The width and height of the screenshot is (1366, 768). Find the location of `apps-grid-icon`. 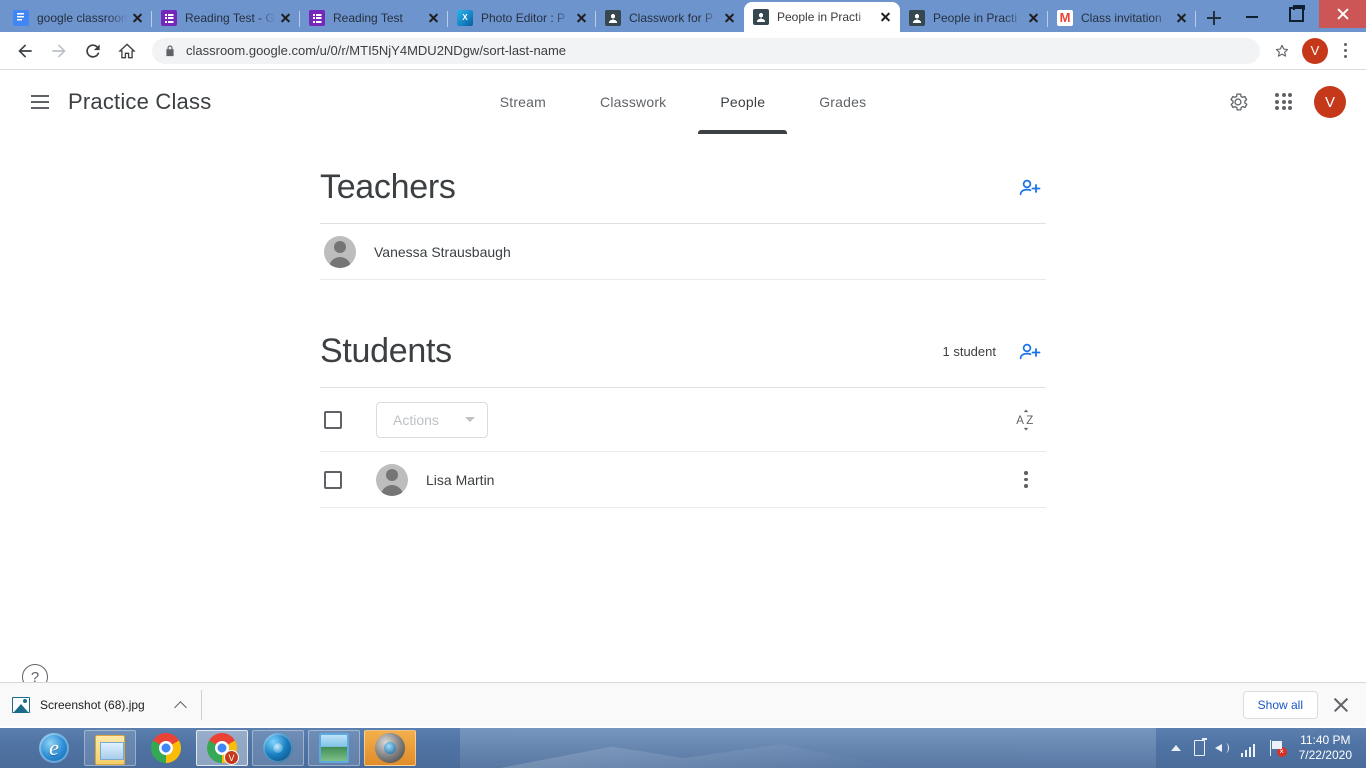

apps-grid-icon is located at coordinates (1284, 102).